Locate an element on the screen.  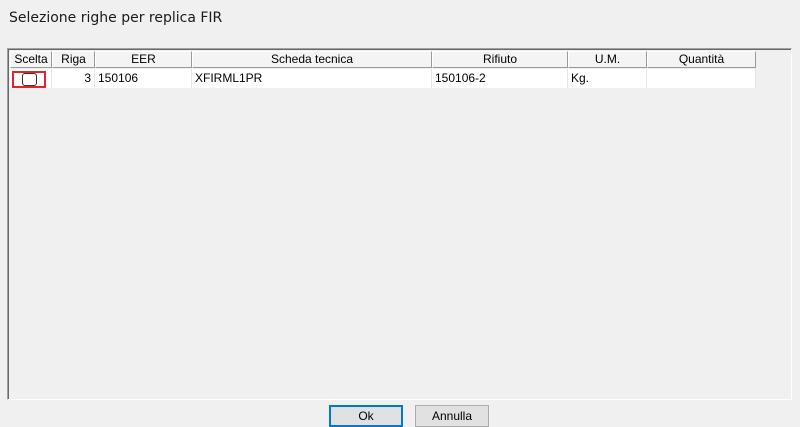
col-scelta-header: Scelta is located at coordinates (31, 59).